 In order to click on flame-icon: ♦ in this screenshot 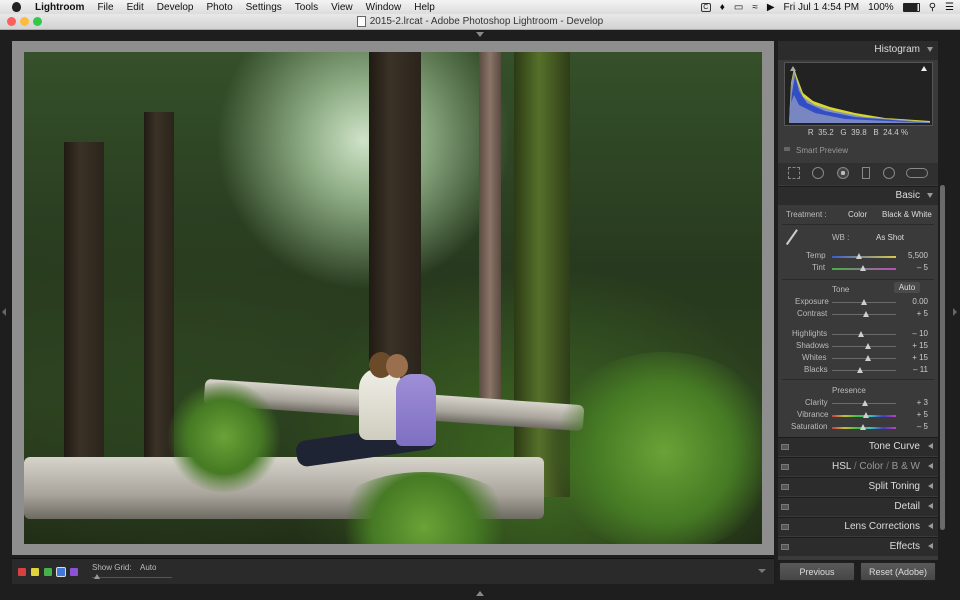, I will do `click(722, 7)`.